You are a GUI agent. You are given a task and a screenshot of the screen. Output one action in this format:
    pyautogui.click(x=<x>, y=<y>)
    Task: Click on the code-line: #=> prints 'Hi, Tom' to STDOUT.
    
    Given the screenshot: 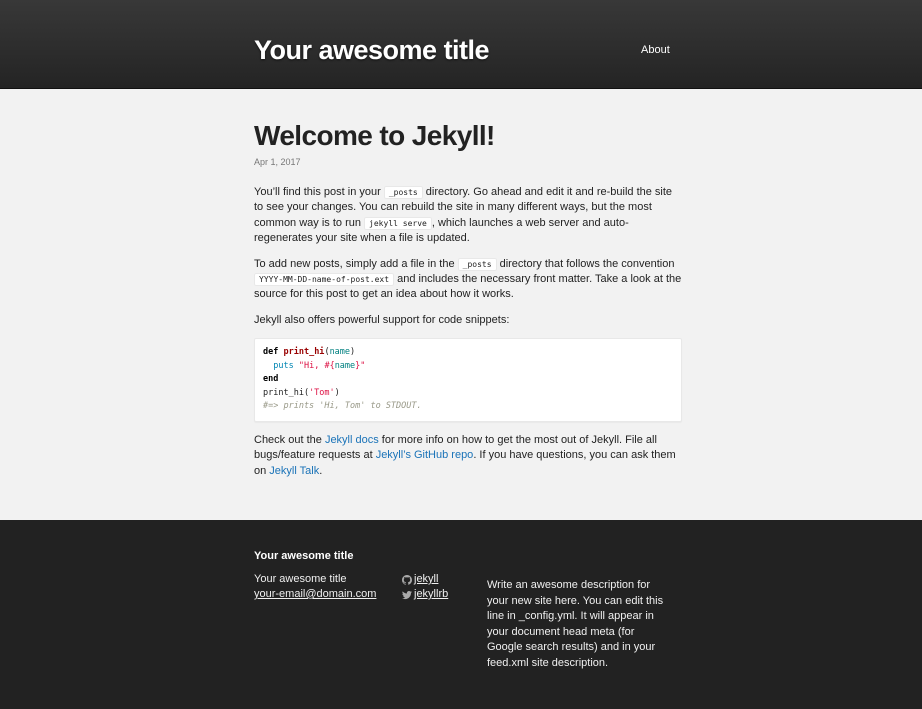 What is the action you would take?
    pyautogui.click(x=468, y=407)
    